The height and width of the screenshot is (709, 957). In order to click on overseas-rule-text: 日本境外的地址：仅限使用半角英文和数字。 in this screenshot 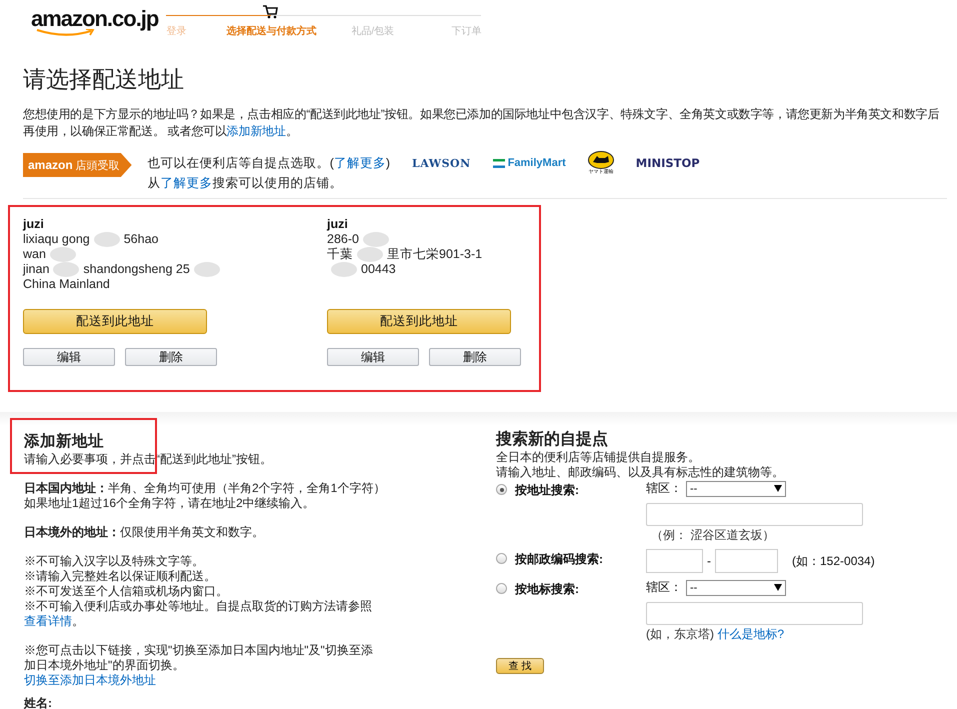, I will do `click(144, 532)`.